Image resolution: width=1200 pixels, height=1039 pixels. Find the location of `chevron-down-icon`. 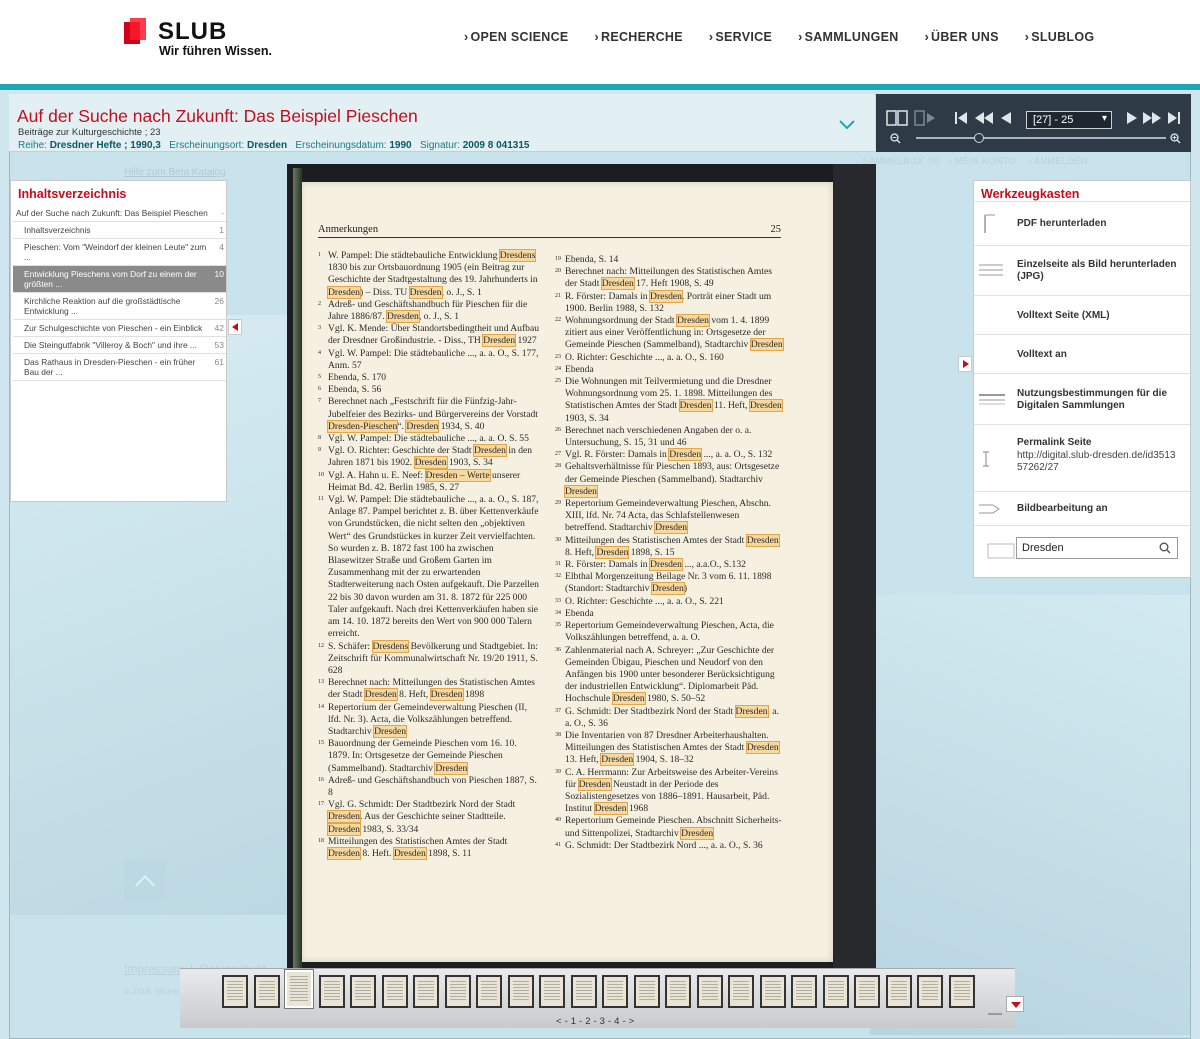

chevron-down-icon is located at coordinates (847, 125).